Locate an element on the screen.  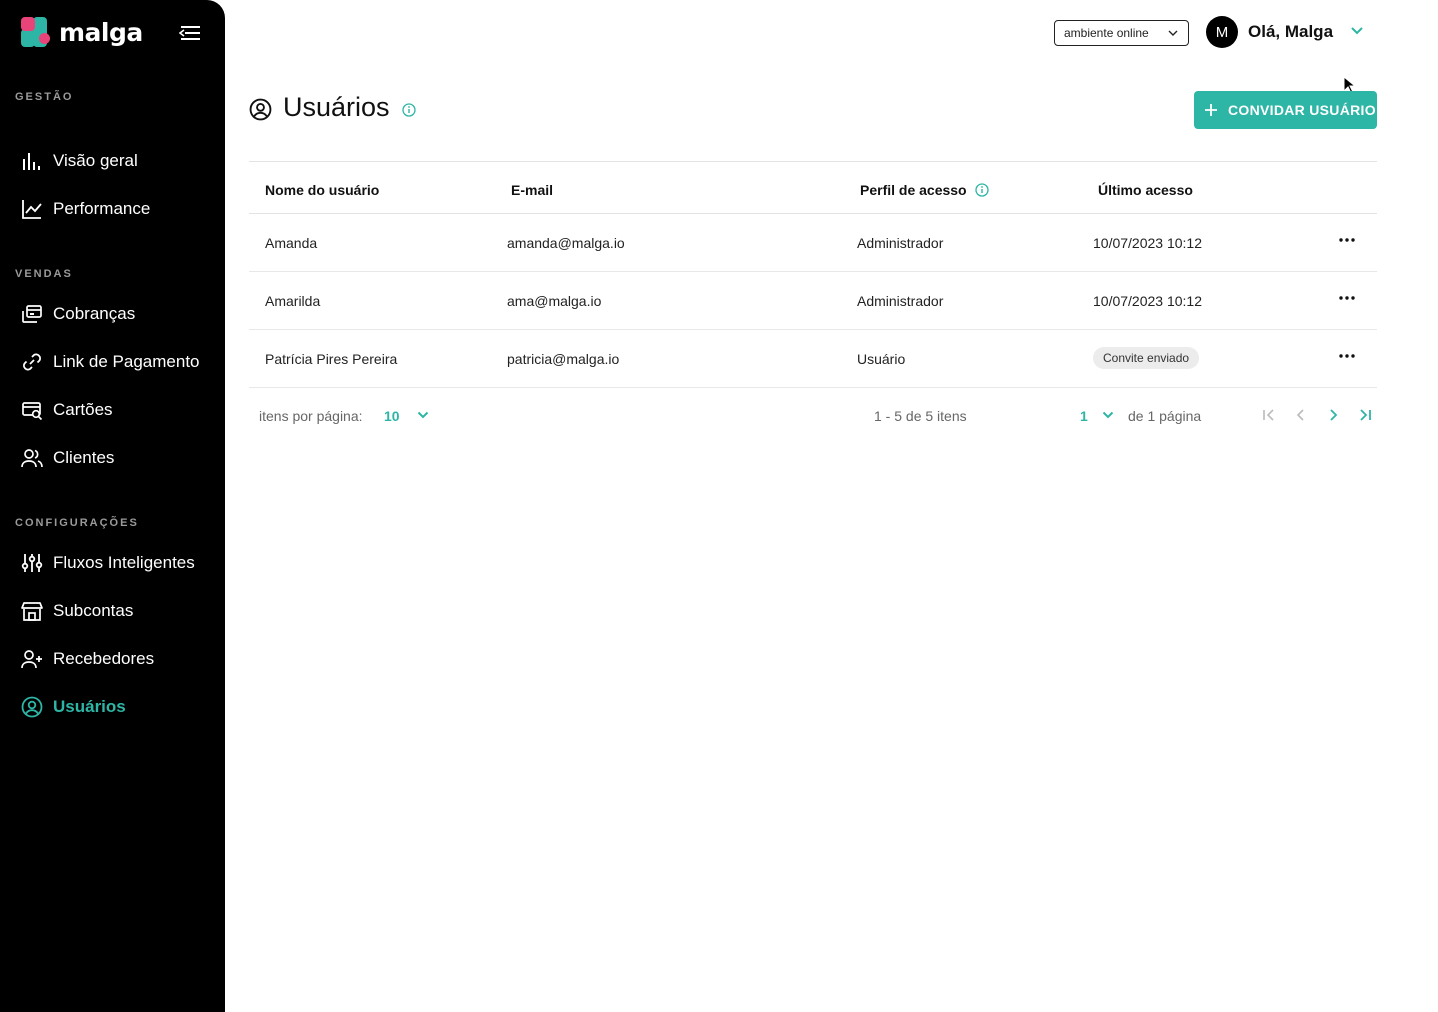
section-label-vendas: VENDAS is located at coordinates (44, 274).